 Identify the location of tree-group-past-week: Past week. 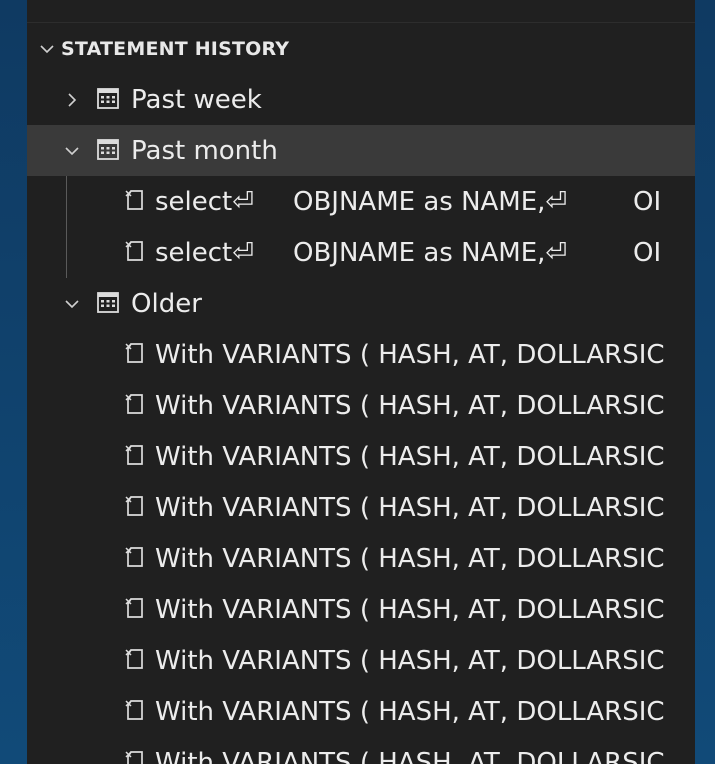
(361, 99).